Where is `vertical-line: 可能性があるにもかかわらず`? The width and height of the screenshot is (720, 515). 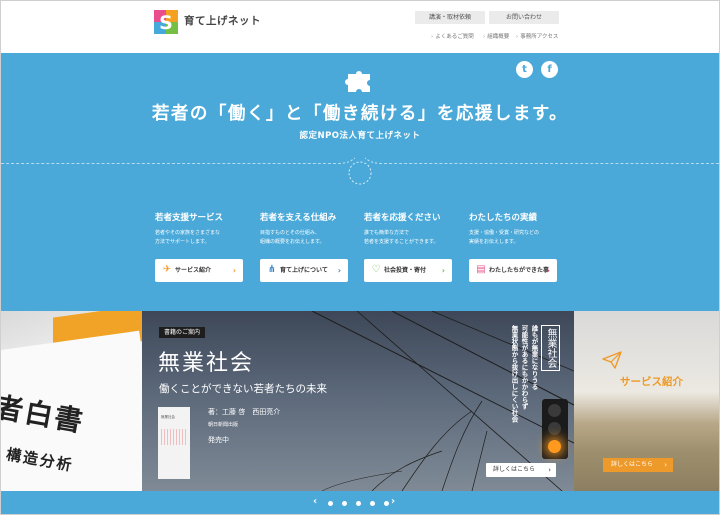 vertical-line: 可能性があるにもかかわらず is located at coordinates (524, 367).